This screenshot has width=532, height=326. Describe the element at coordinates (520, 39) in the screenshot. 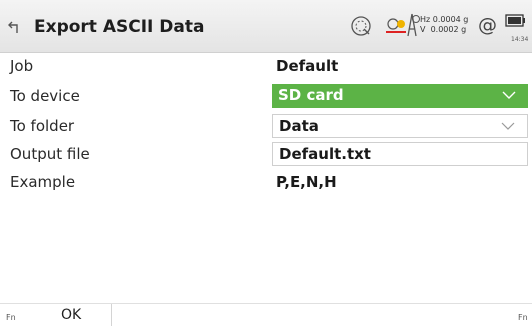

I see `clock-time: 14:34` at that location.